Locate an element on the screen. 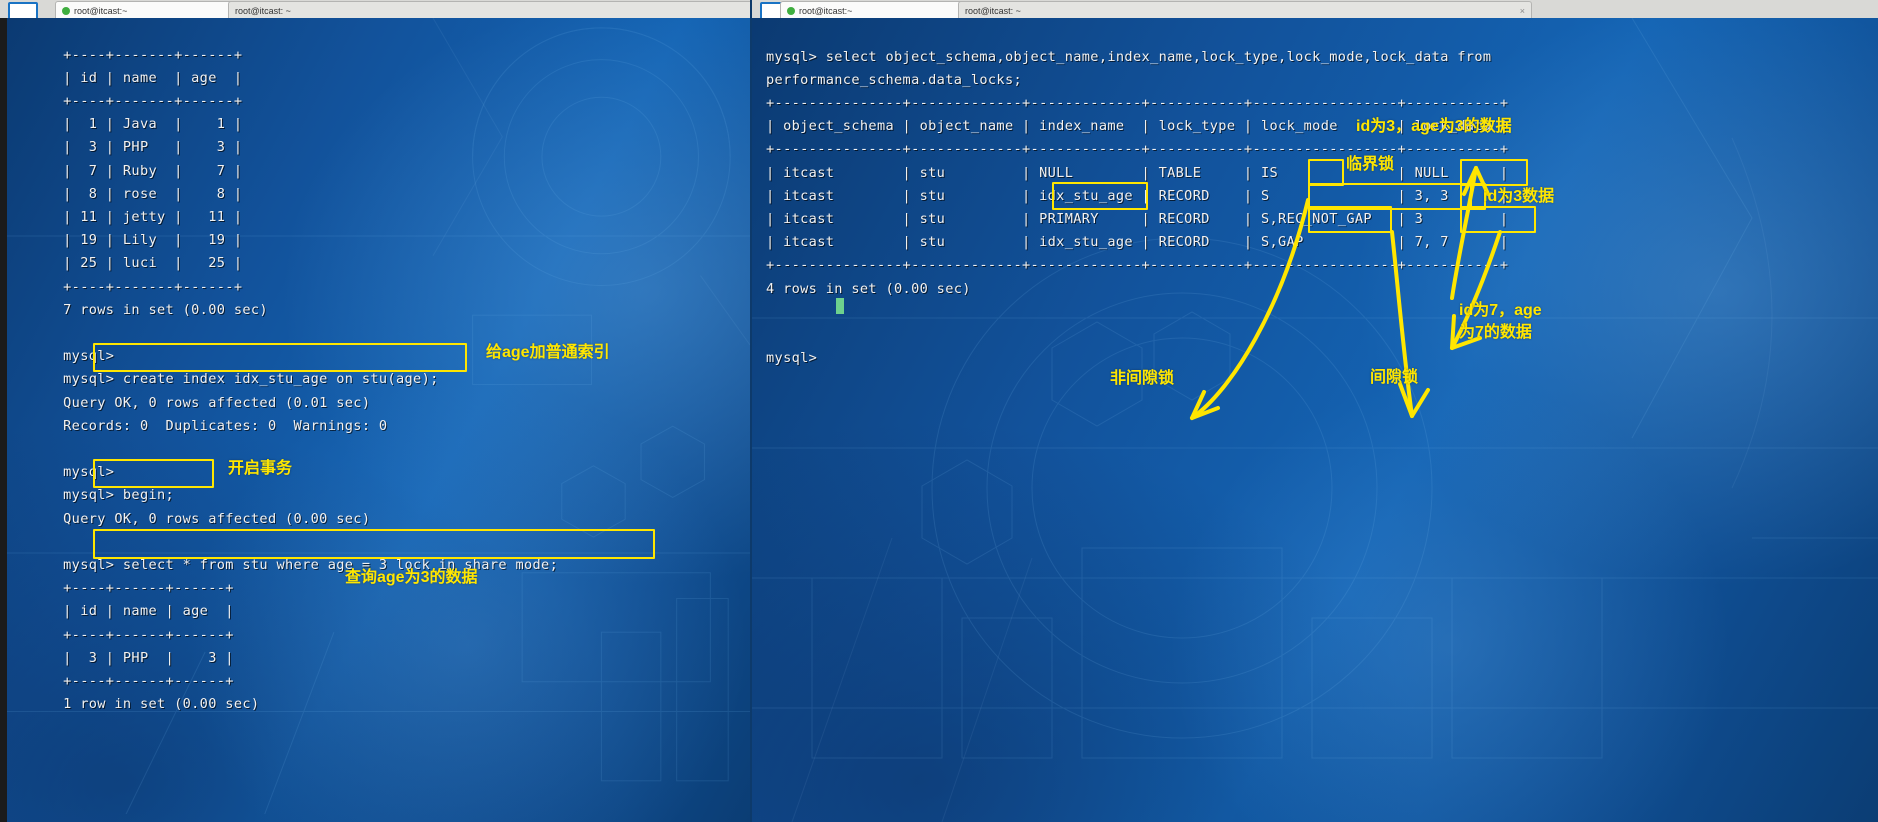 The image size is (1878, 822). close-icon: × is located at coordinates (1522, 11).